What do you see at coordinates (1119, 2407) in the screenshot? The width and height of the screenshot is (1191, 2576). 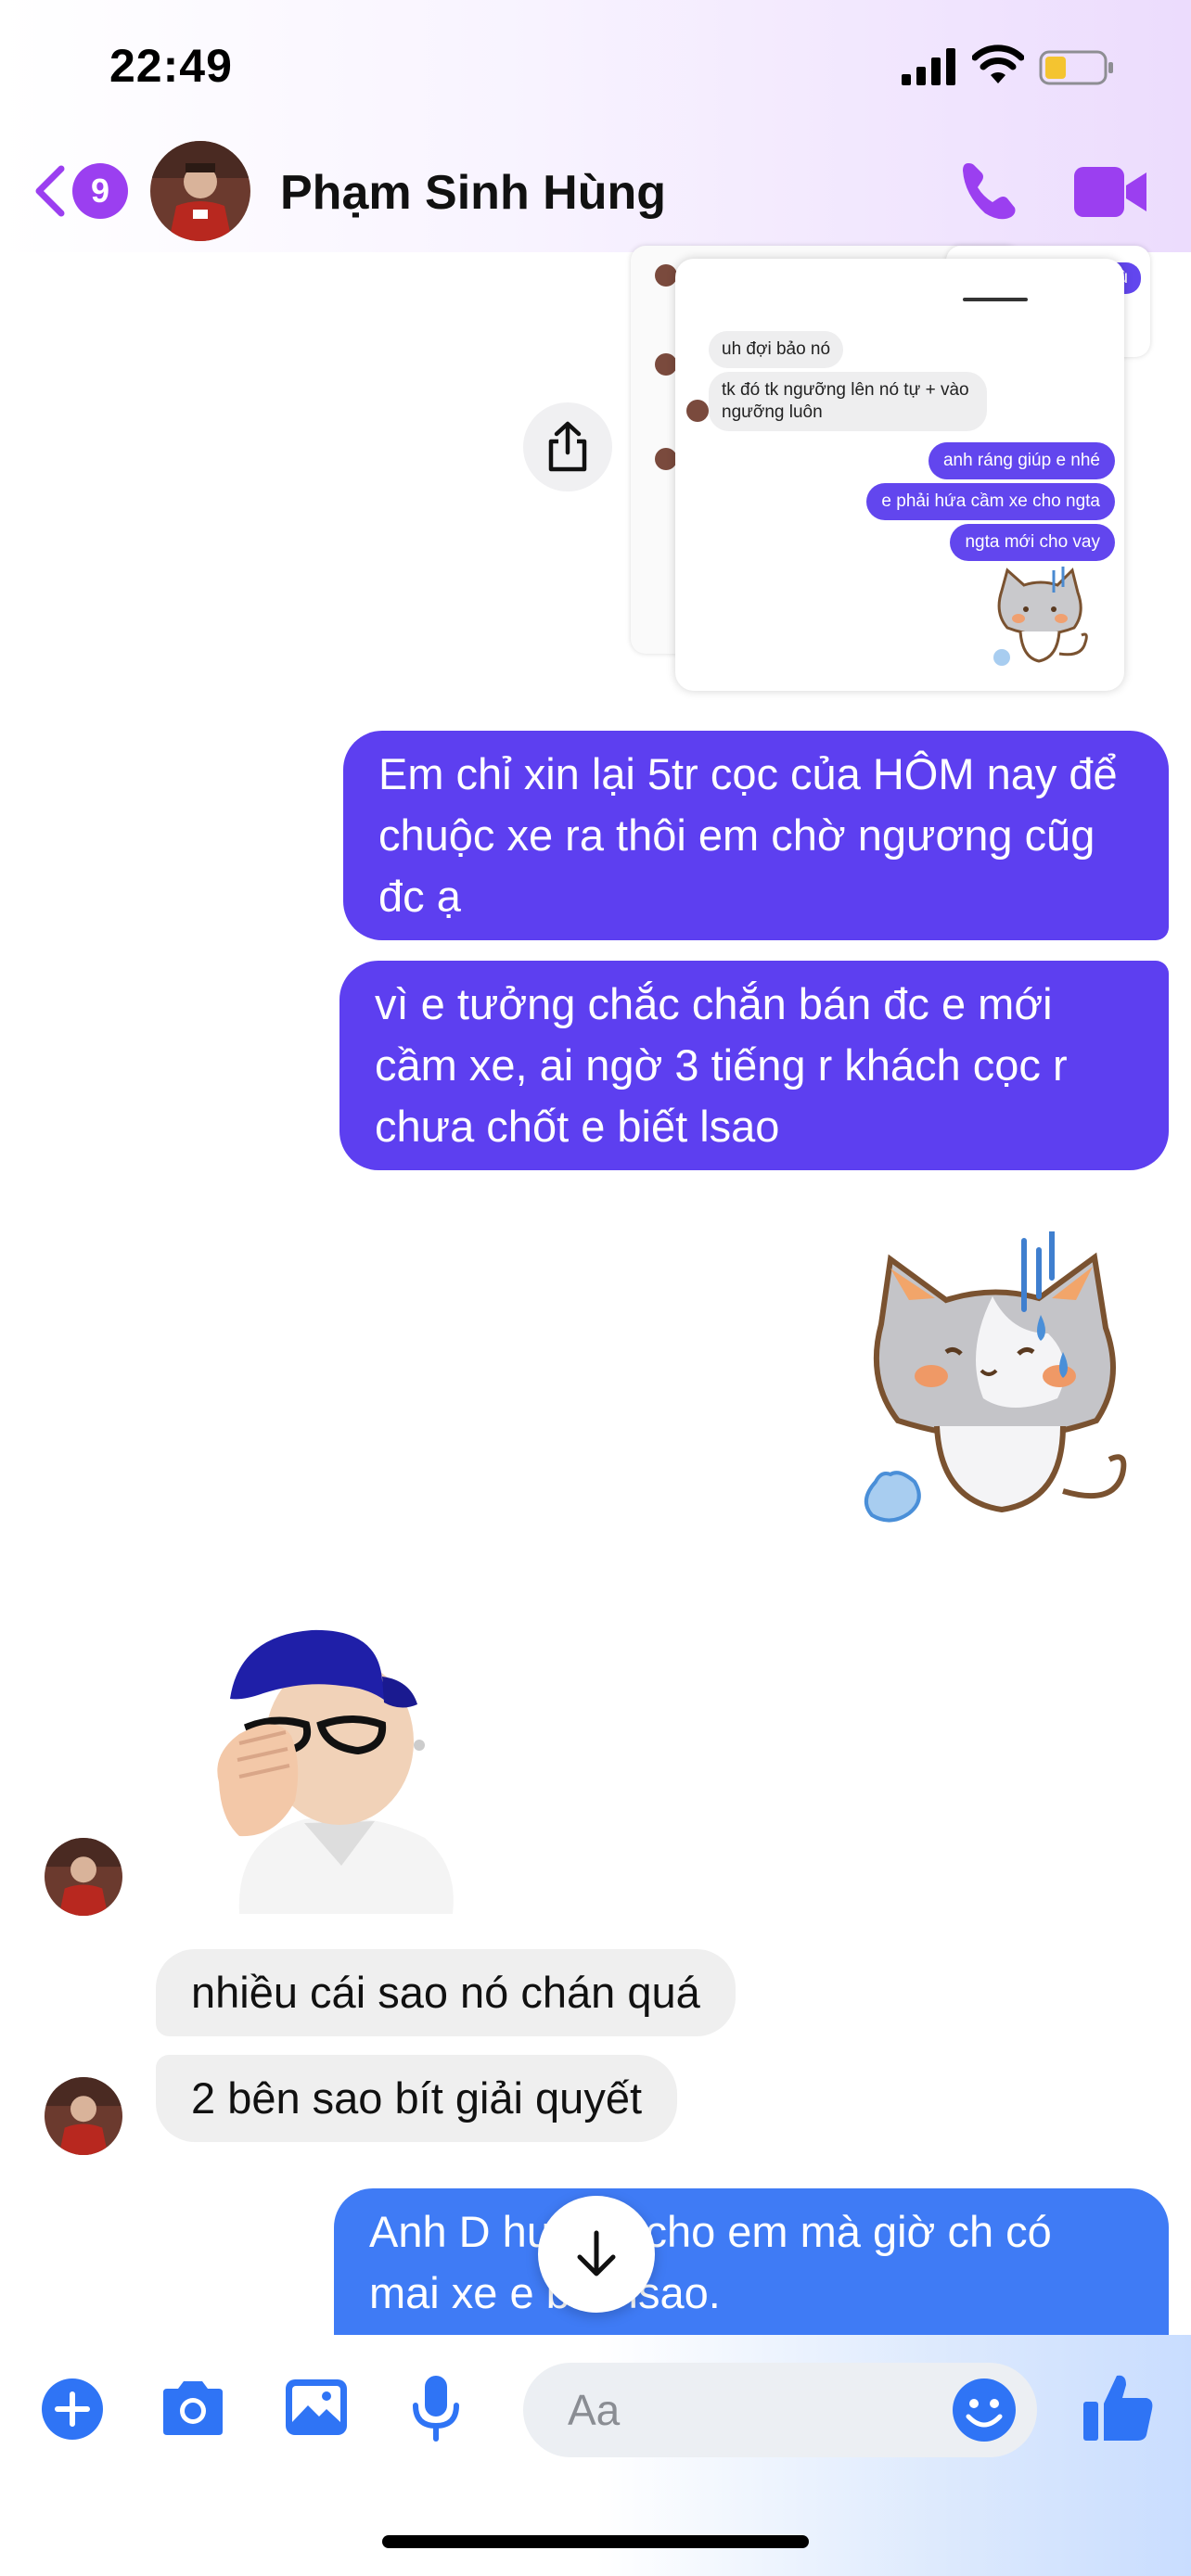 I see `thumbs-up-icon` at bounding box center [1119, 2407].